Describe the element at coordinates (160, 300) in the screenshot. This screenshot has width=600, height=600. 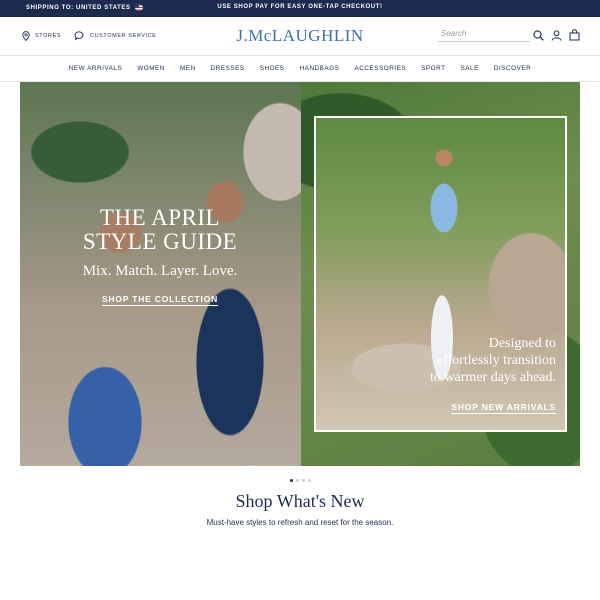
I see `shop-collection-link: SHOP THE COLLECTION` at that location.